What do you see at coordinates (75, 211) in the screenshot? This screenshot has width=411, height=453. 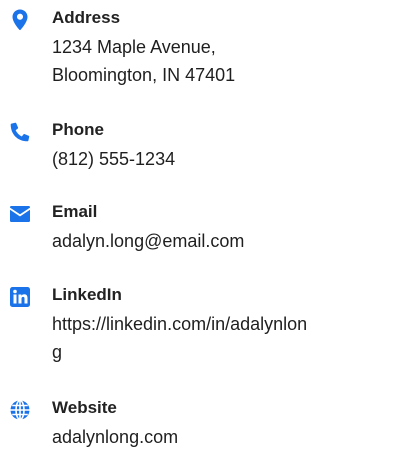 I see `email-label: Email` at bounding box center [75, 211].